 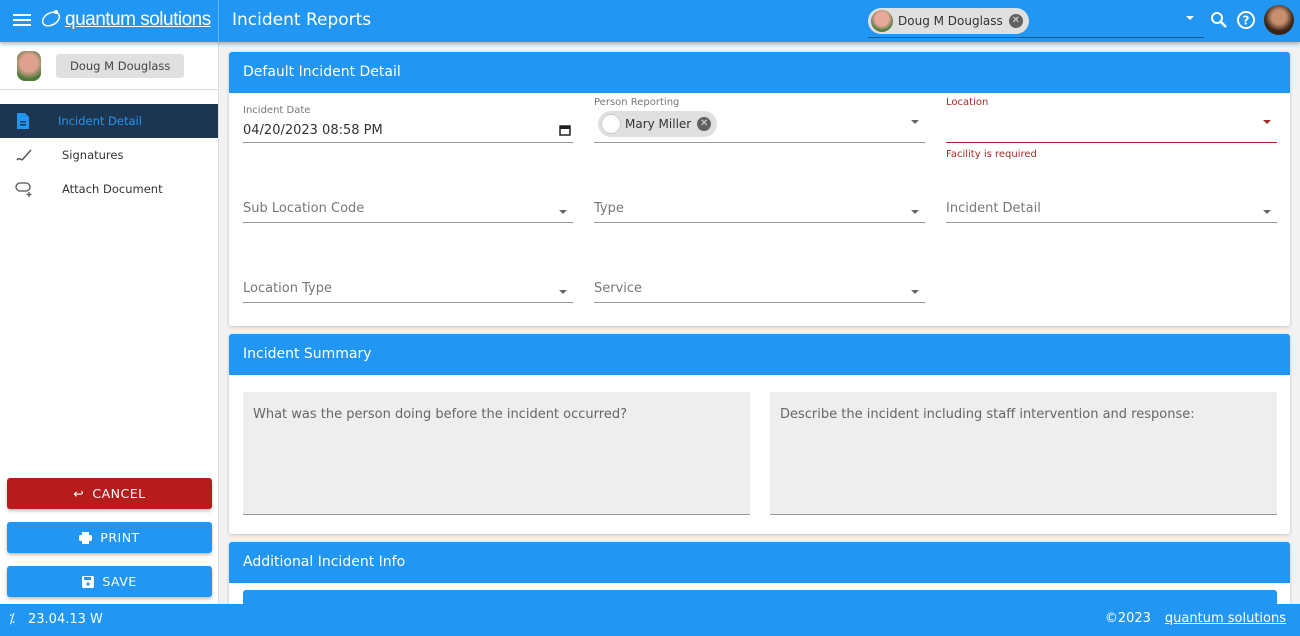 I want to click on location-type-select: Location Type, so click(x=408, y=290).